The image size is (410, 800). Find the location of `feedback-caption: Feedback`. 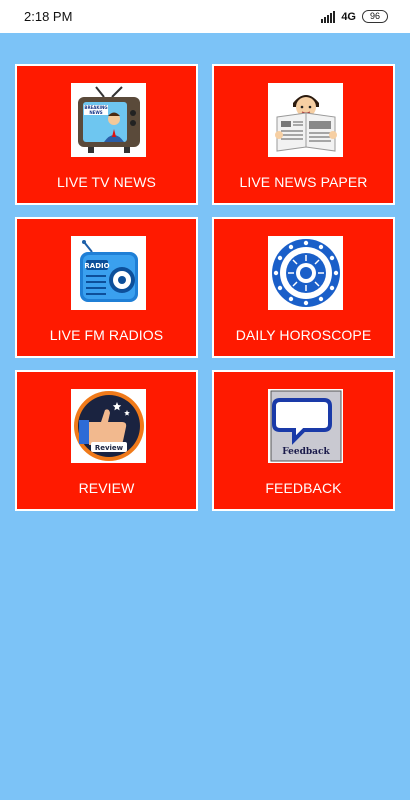

feedback-caption: Feedback is located at coordinates (306, 452).